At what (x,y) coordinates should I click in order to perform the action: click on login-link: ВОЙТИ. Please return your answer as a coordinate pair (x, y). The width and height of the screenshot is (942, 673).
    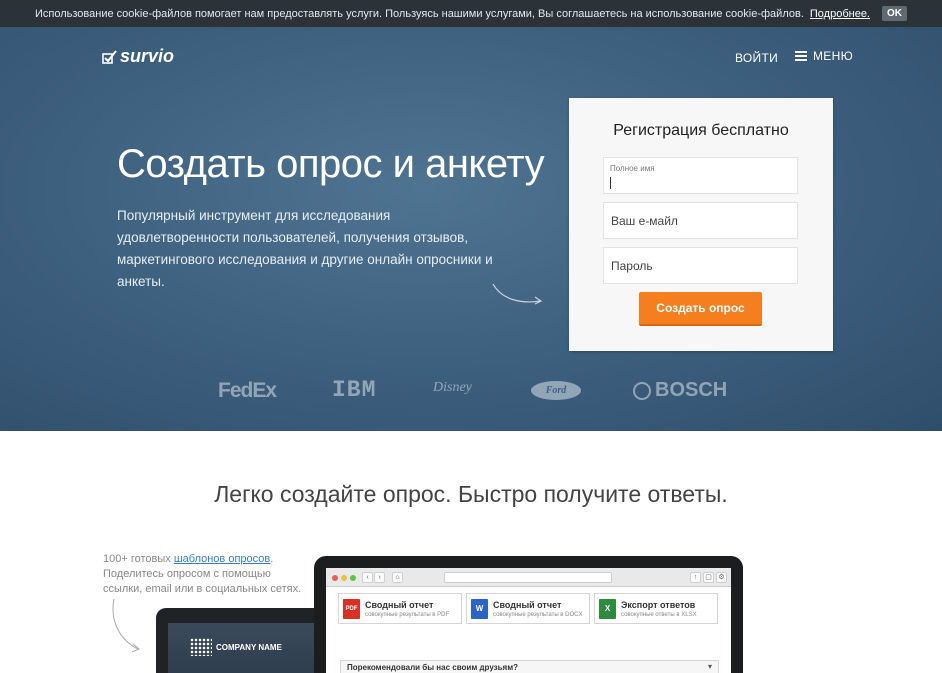
    Looking at the image, I should click on (756, 58).